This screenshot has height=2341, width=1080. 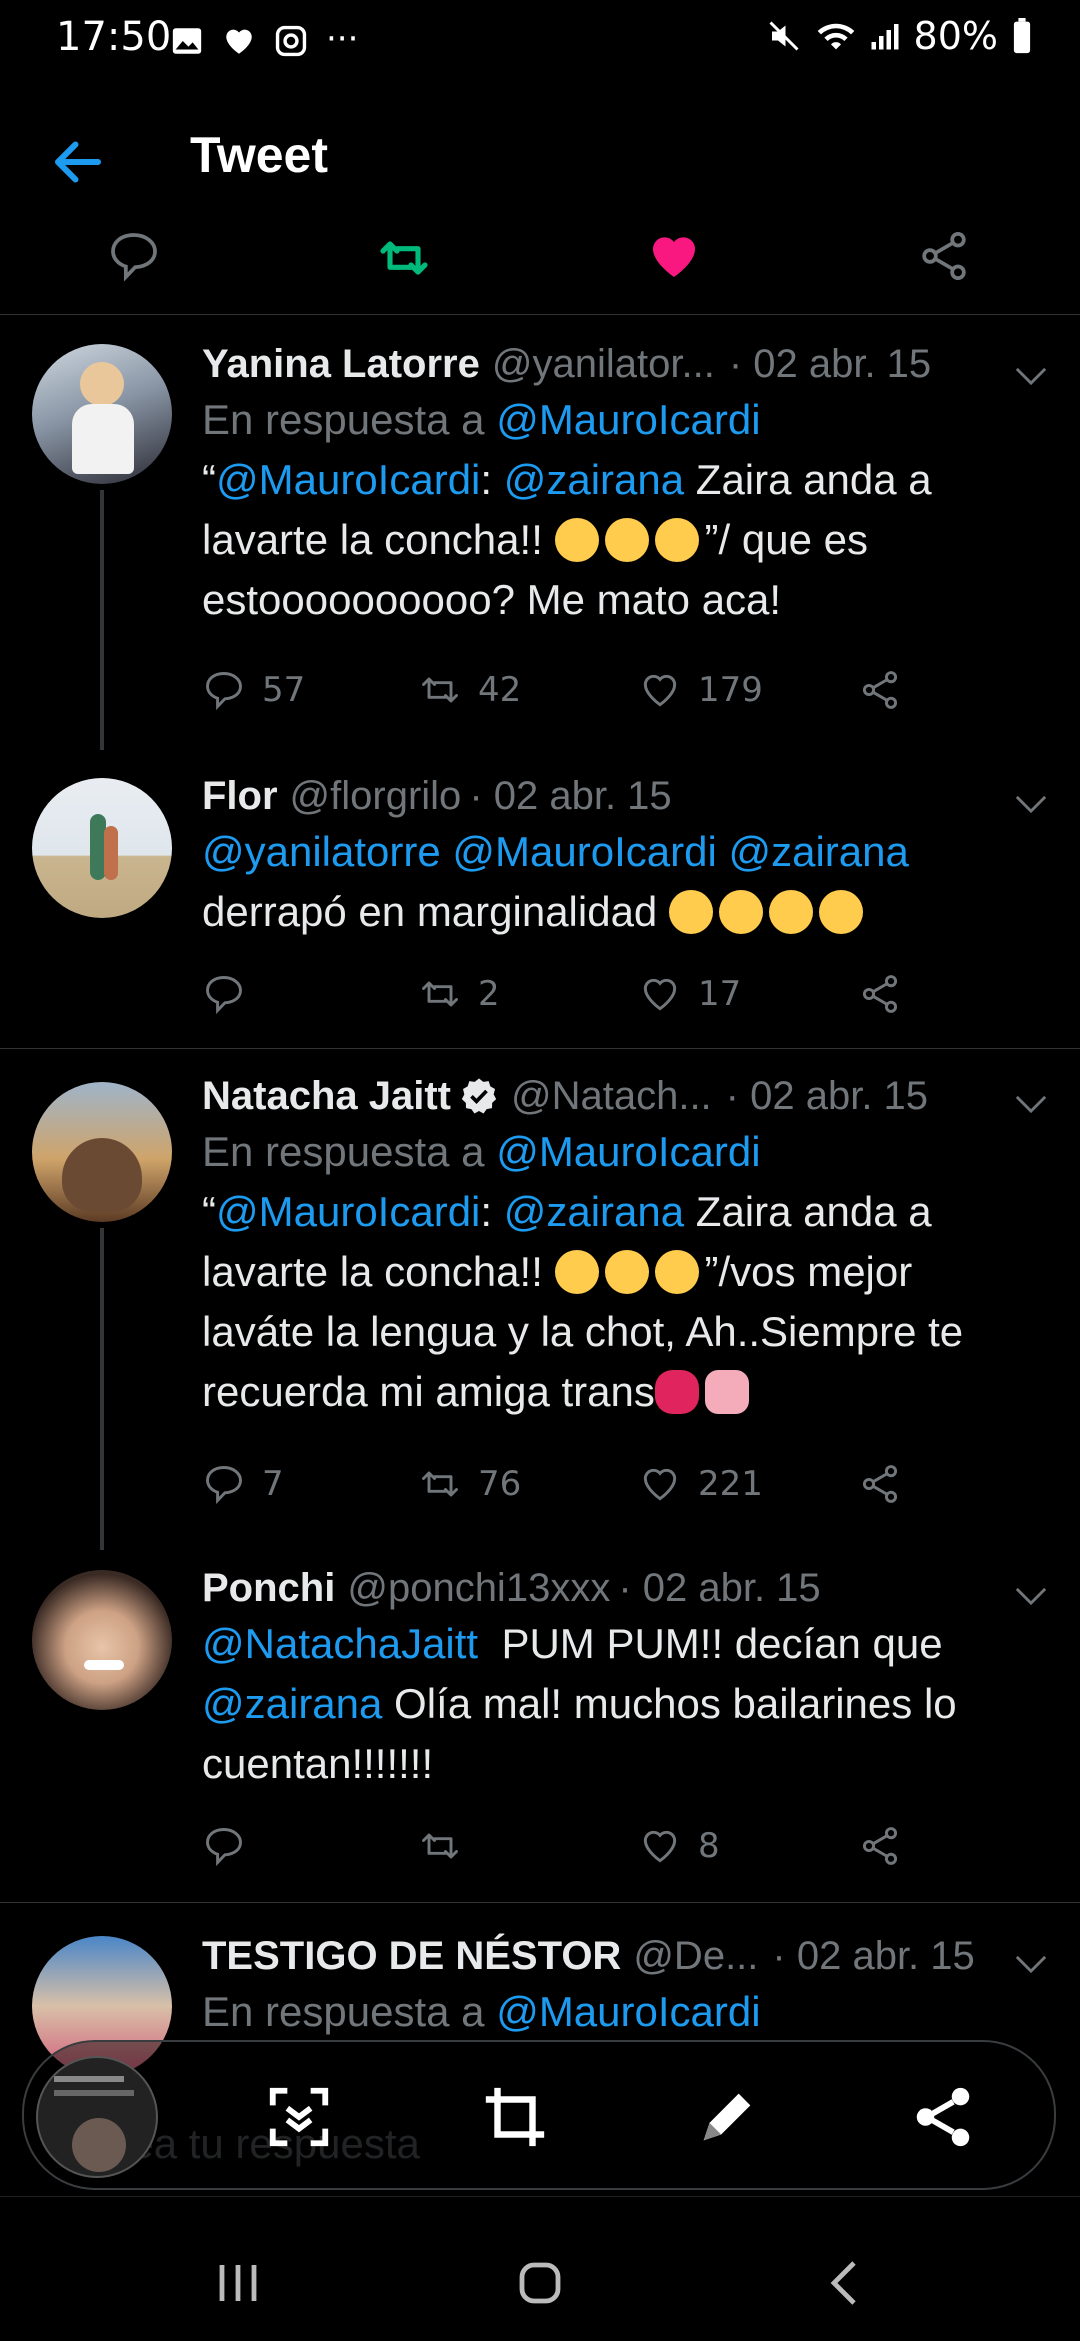 I want to click on text-segment: “, so click(x=209, y=1211).